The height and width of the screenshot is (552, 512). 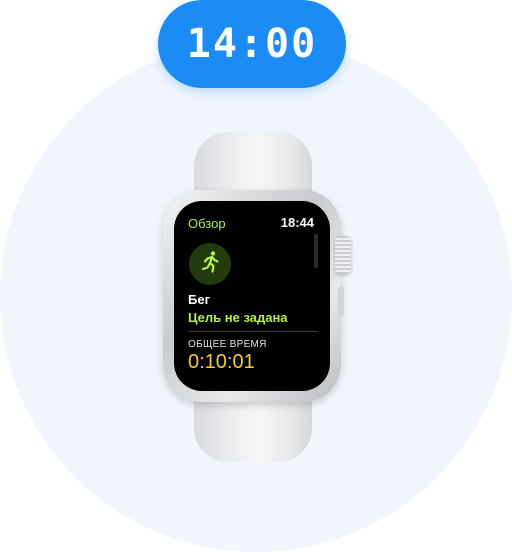 What do you see at coordinates (253, 331) in the screenshot?
I see `divider` at bounding box center [253, 331].